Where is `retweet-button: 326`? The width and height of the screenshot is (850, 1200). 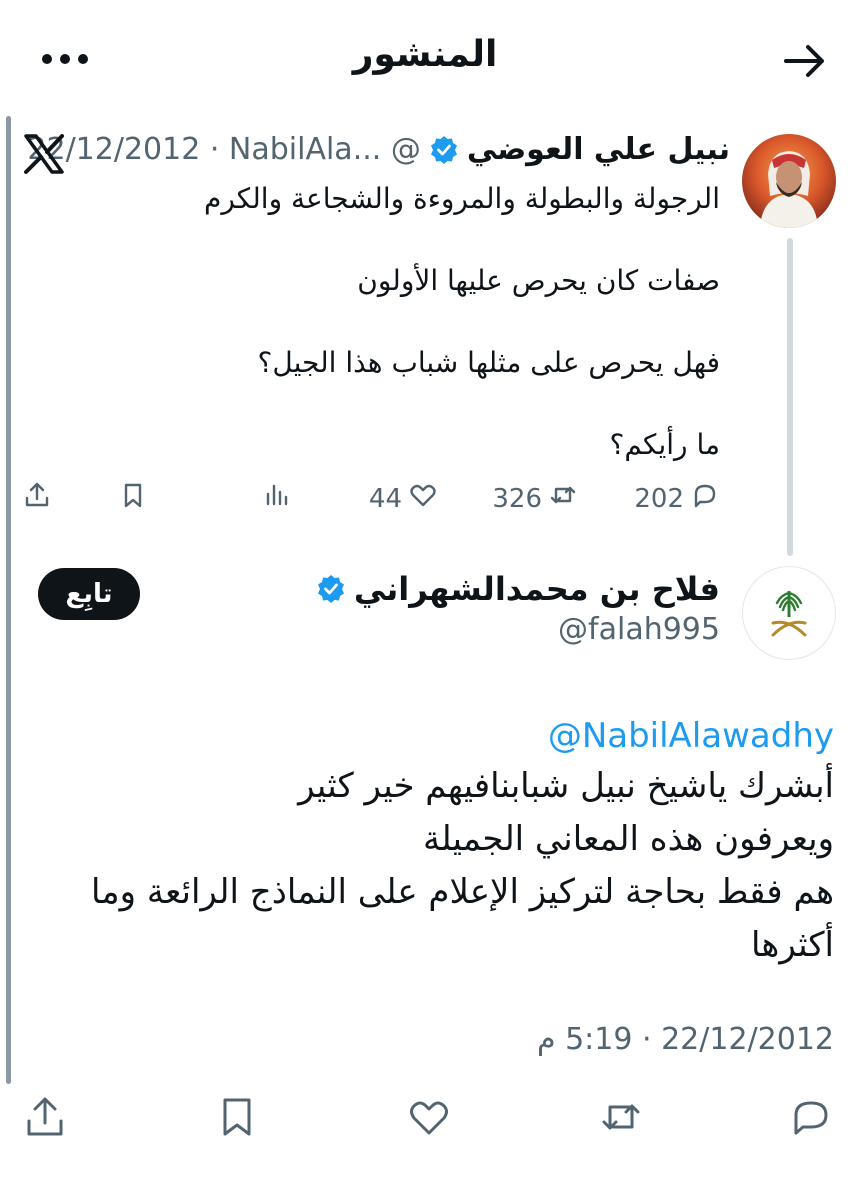
retweet-button: 326 is located at coordinates (535, 498).